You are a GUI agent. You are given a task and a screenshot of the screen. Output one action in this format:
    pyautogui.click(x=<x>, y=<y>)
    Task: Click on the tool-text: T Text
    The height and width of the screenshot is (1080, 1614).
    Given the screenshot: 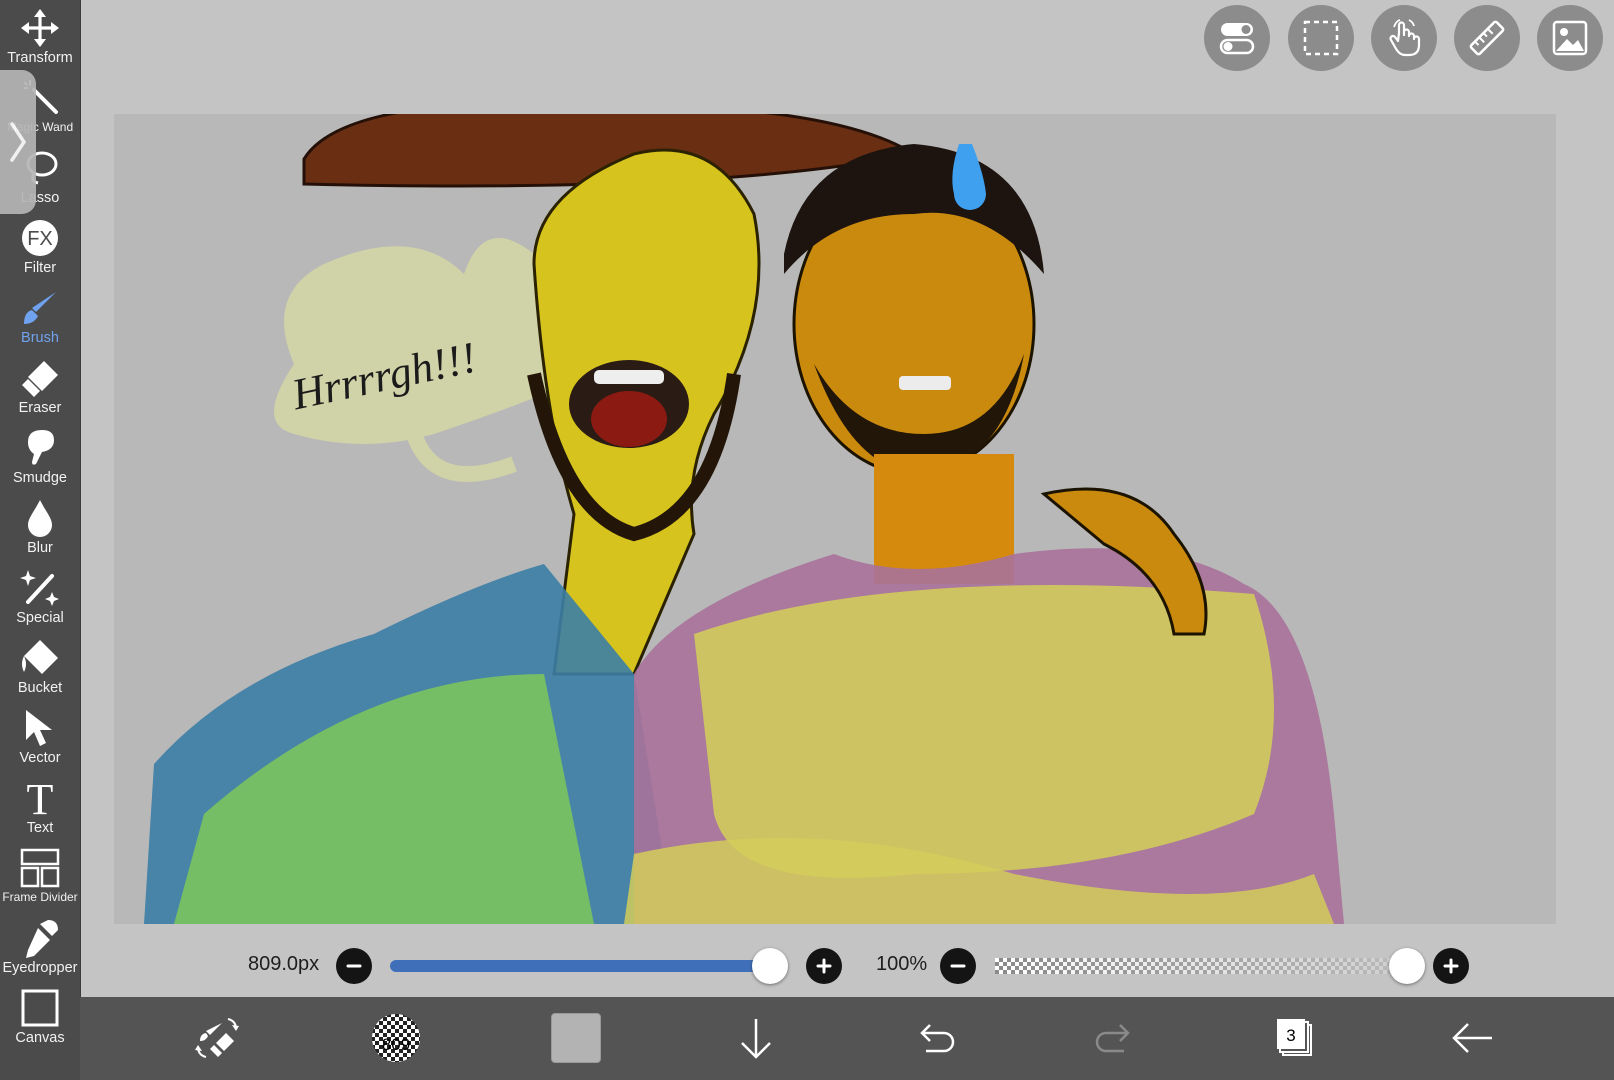 What is the action you would take?
    pyautogui.click(x=40, y=810)
    